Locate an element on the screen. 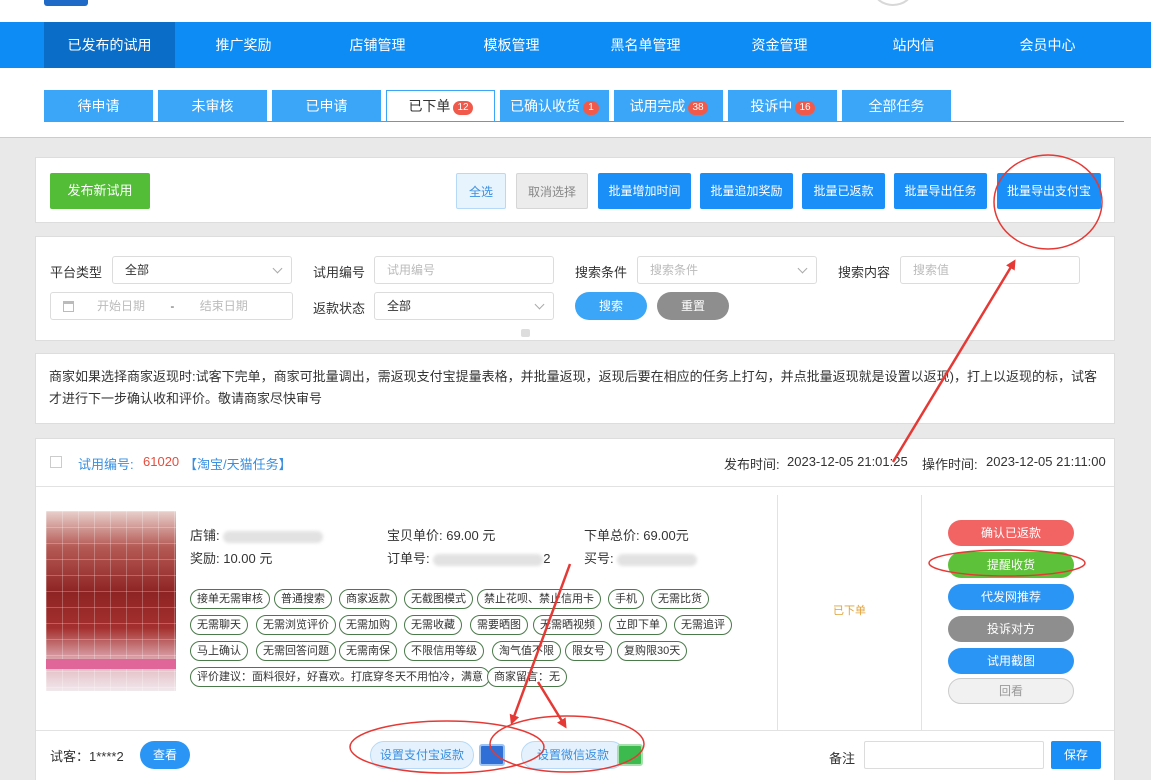  thumbnail-stripe is located at coordinates (111, 664).